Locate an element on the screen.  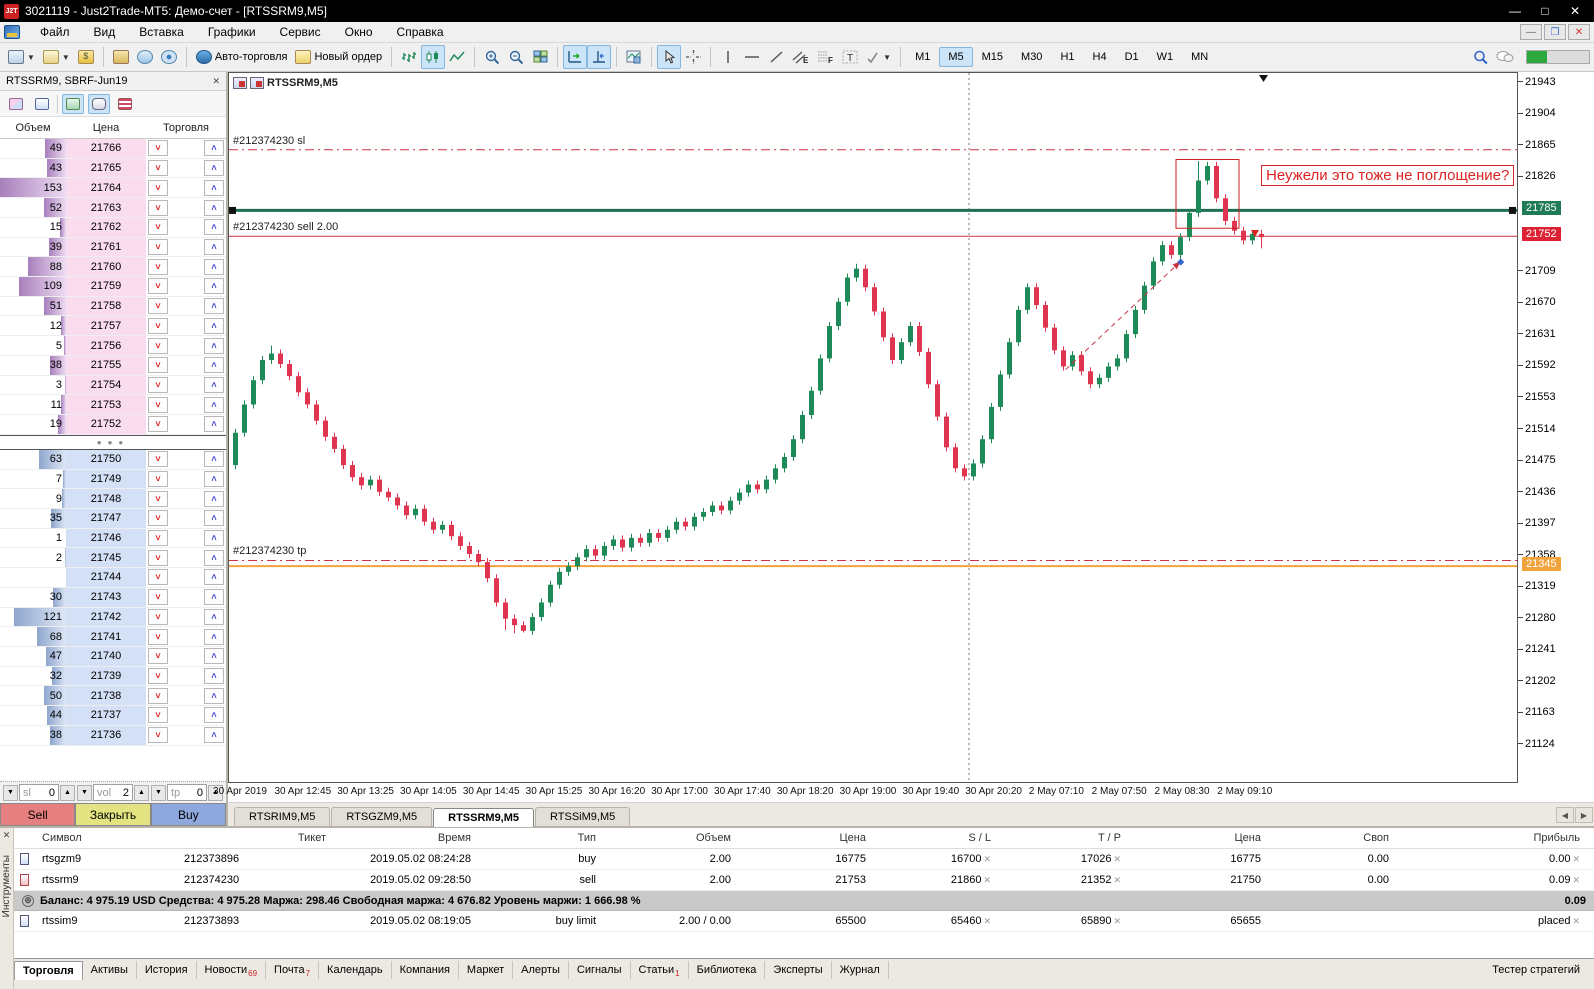
timeframe-M1: M1 is located at coordinates (922, 57).